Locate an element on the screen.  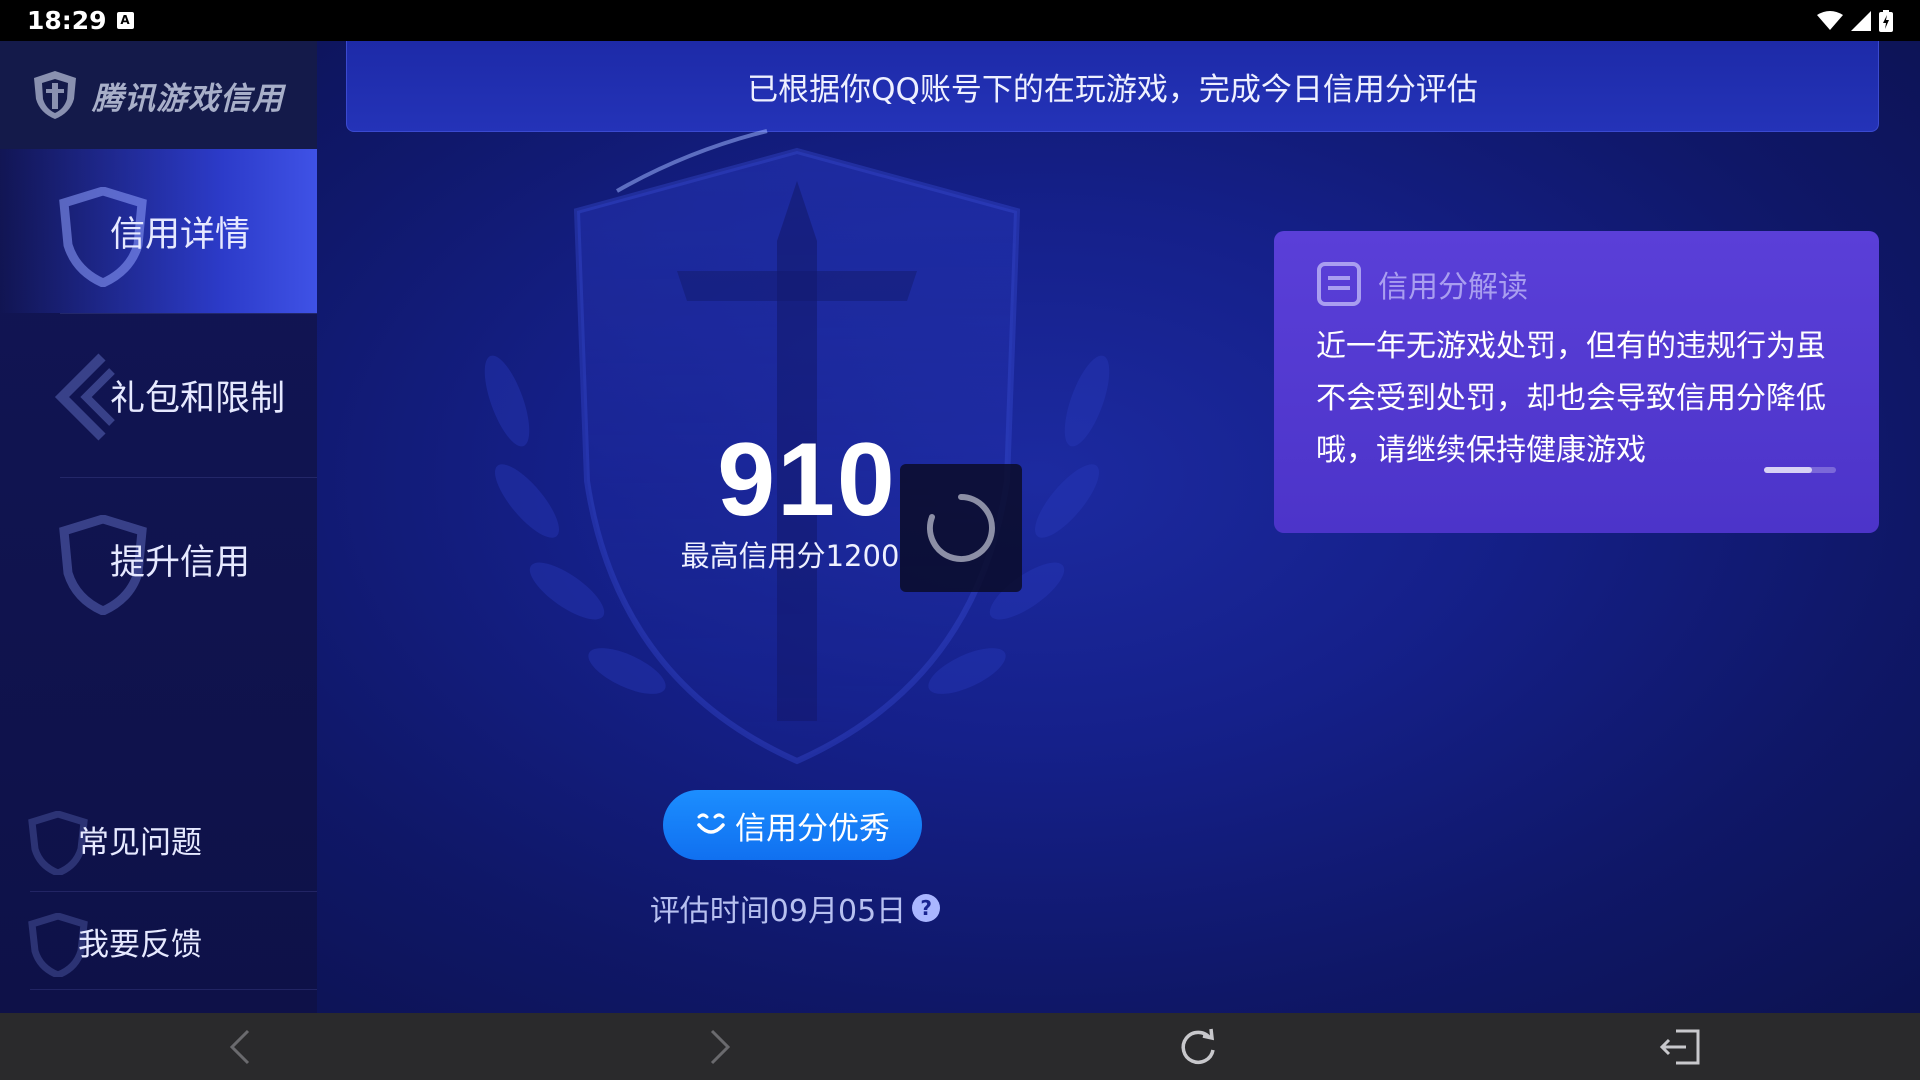
sidebar-item-label: 提升信用 is located at coordinates (180, 562).